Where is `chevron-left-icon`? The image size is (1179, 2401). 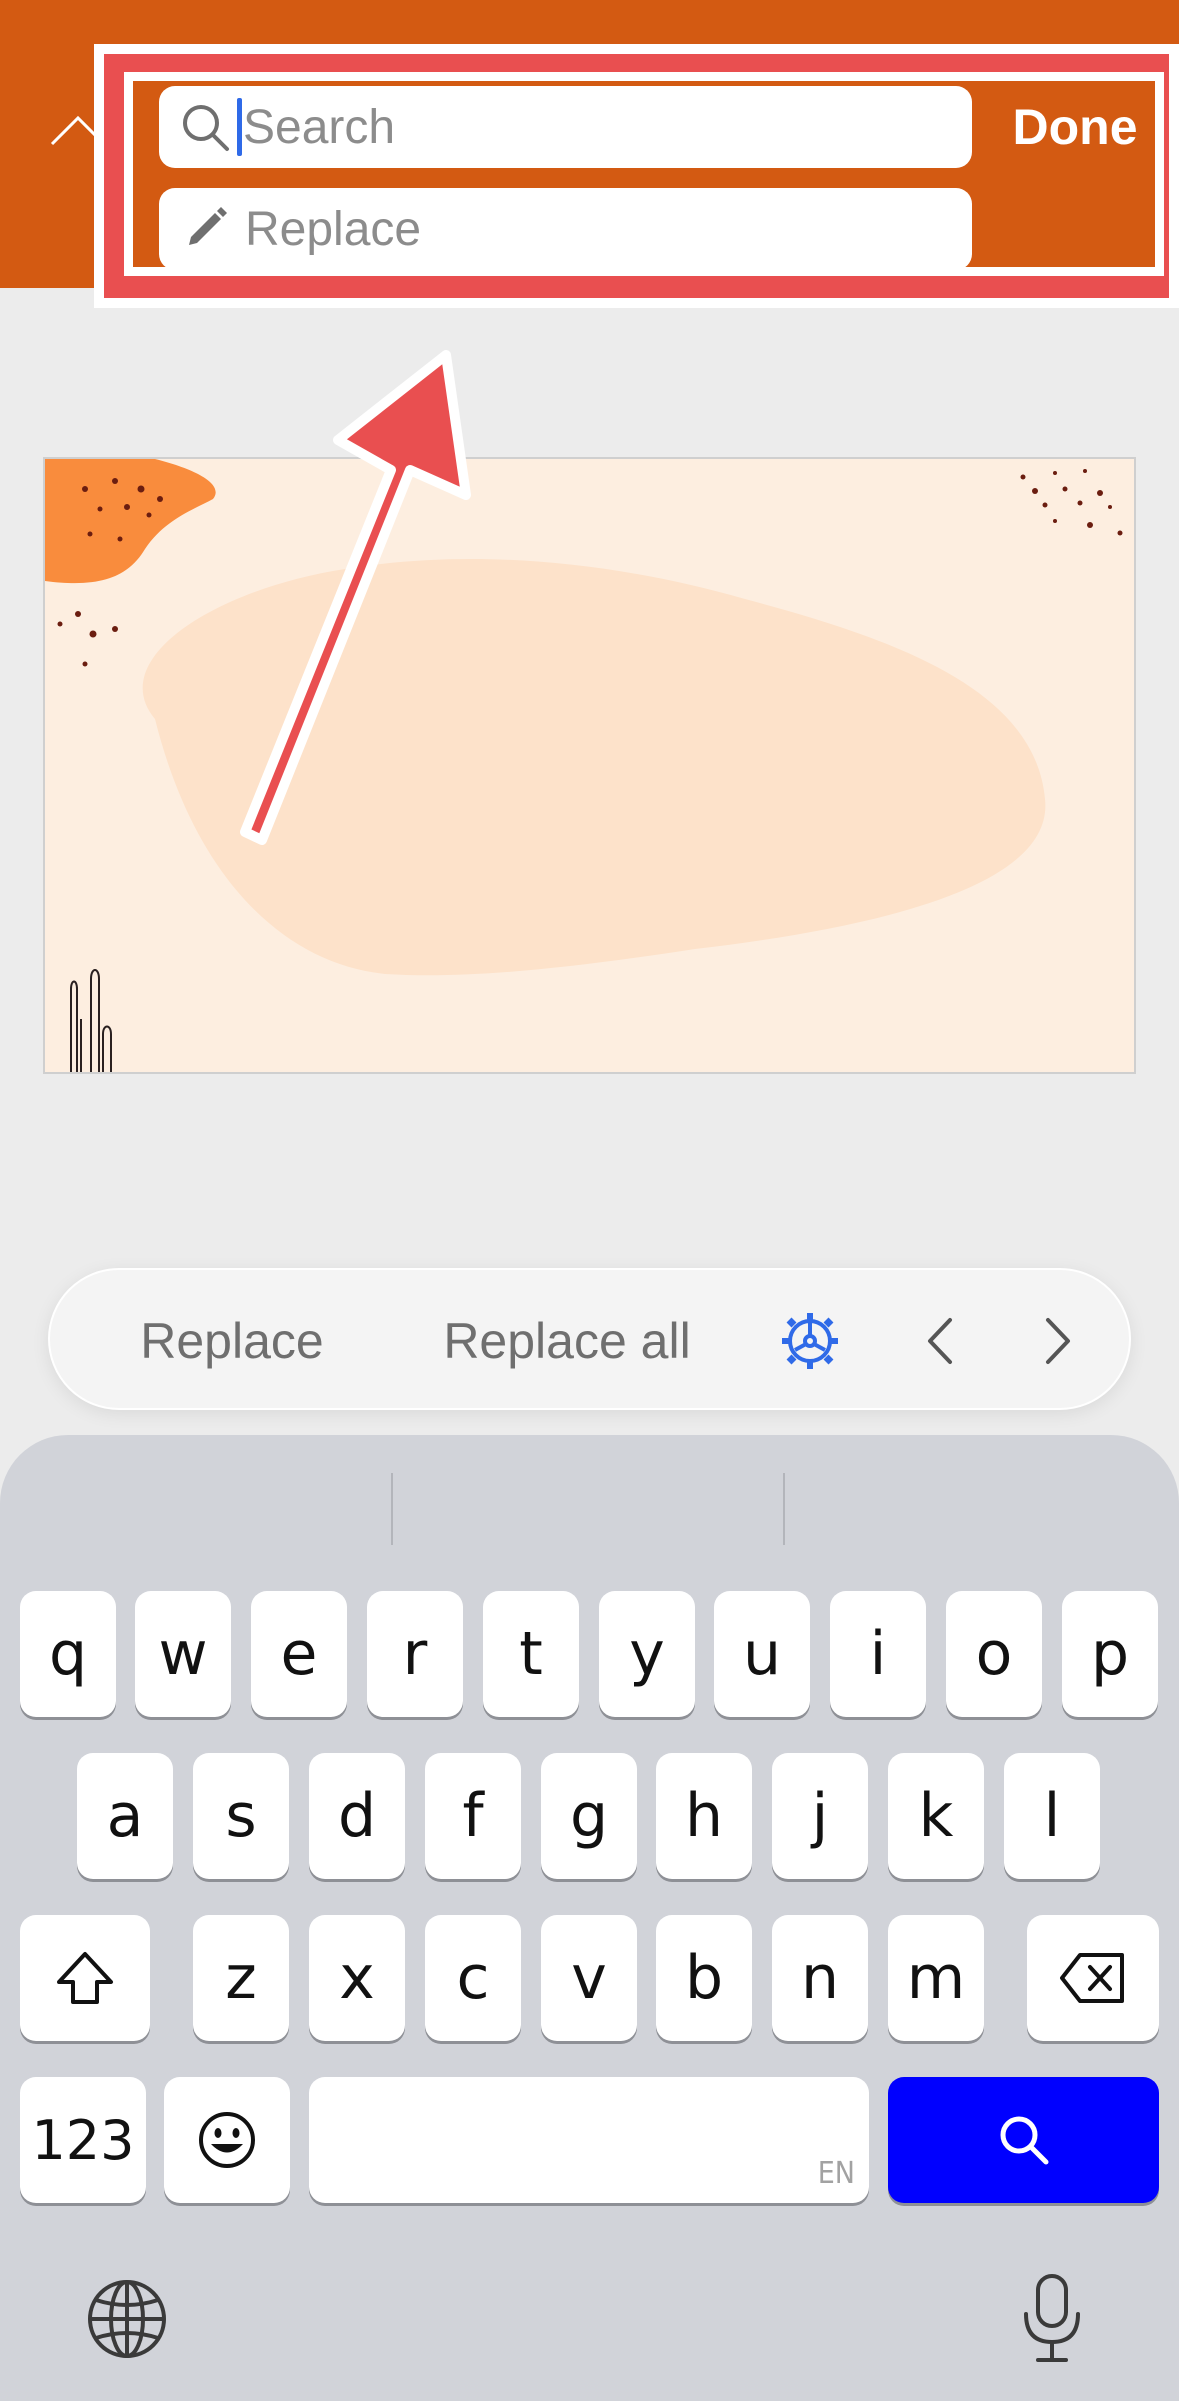 chevron-left-icon is located at coordinates (940, 1341).